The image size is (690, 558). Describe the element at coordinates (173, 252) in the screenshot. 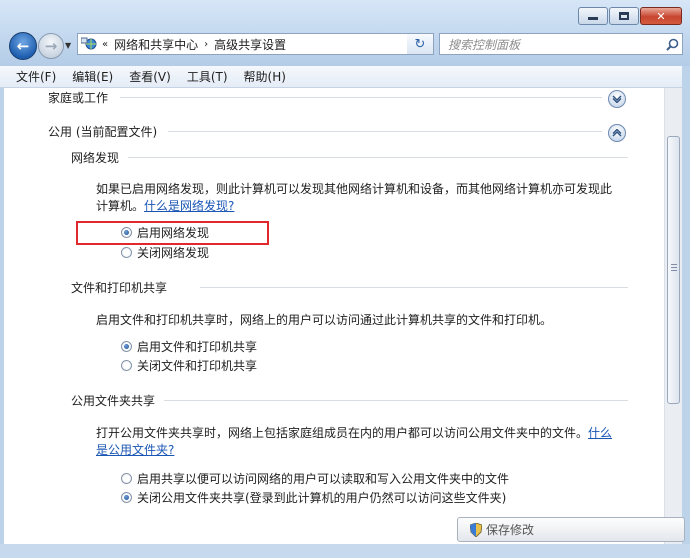

I see `disable-network-discovery-label: 关闭网络发现` at that location.